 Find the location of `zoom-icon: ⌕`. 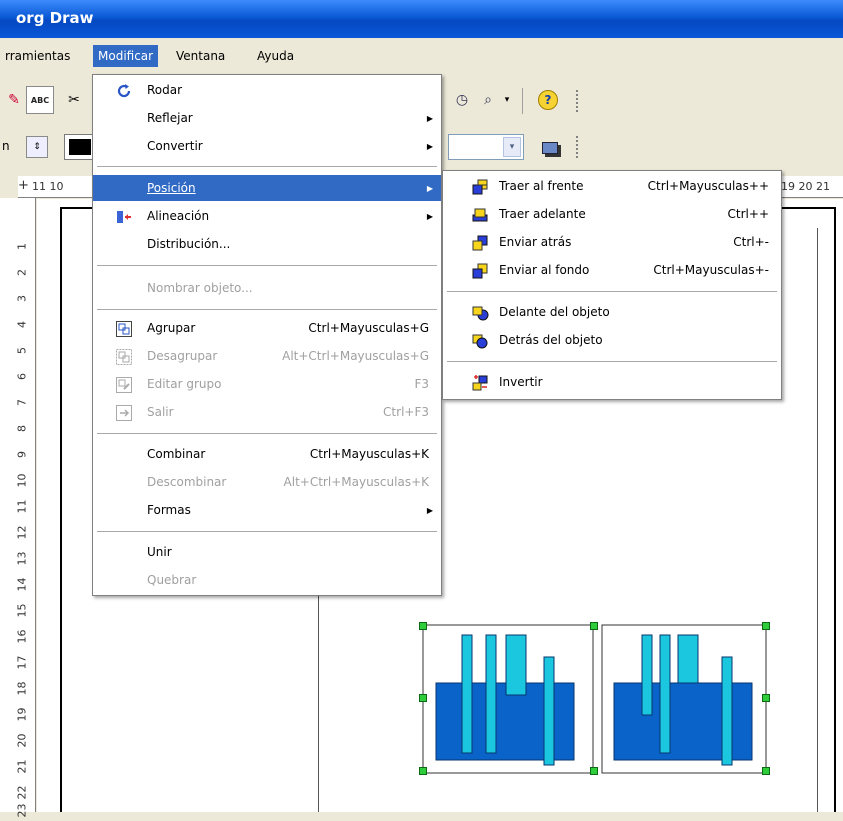

zoom-icon: ⌕ is located at coordinates (488, 100).